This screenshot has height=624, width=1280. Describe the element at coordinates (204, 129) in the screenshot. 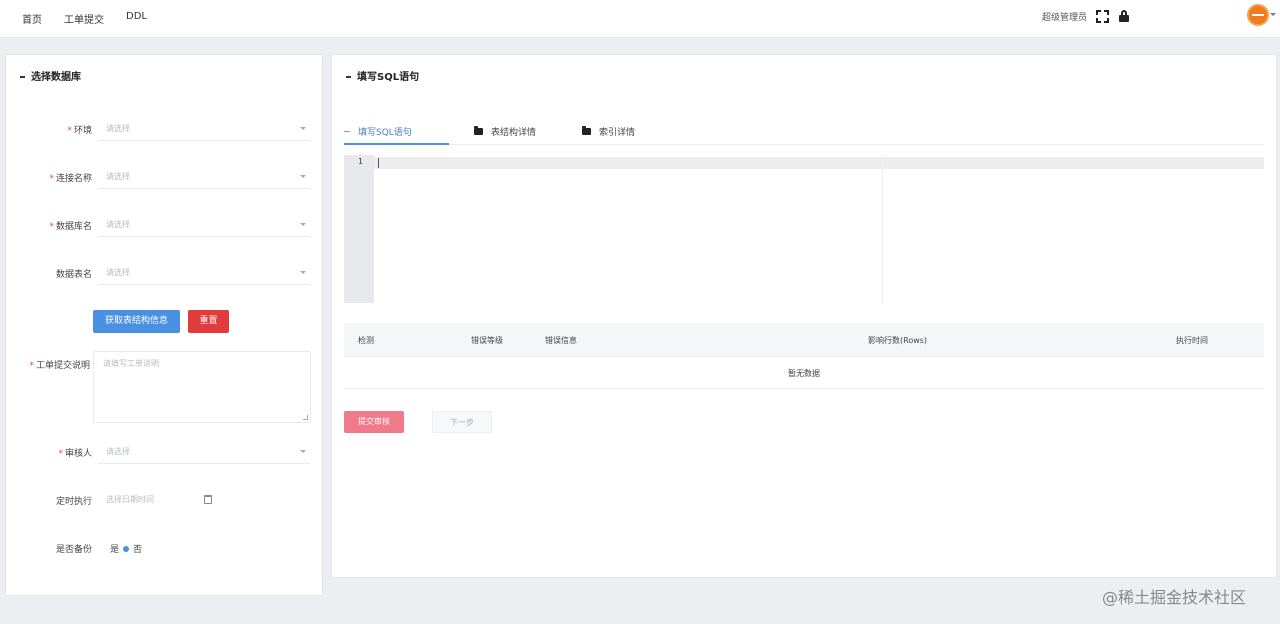

I see `environment-select: 请选择` at that location.